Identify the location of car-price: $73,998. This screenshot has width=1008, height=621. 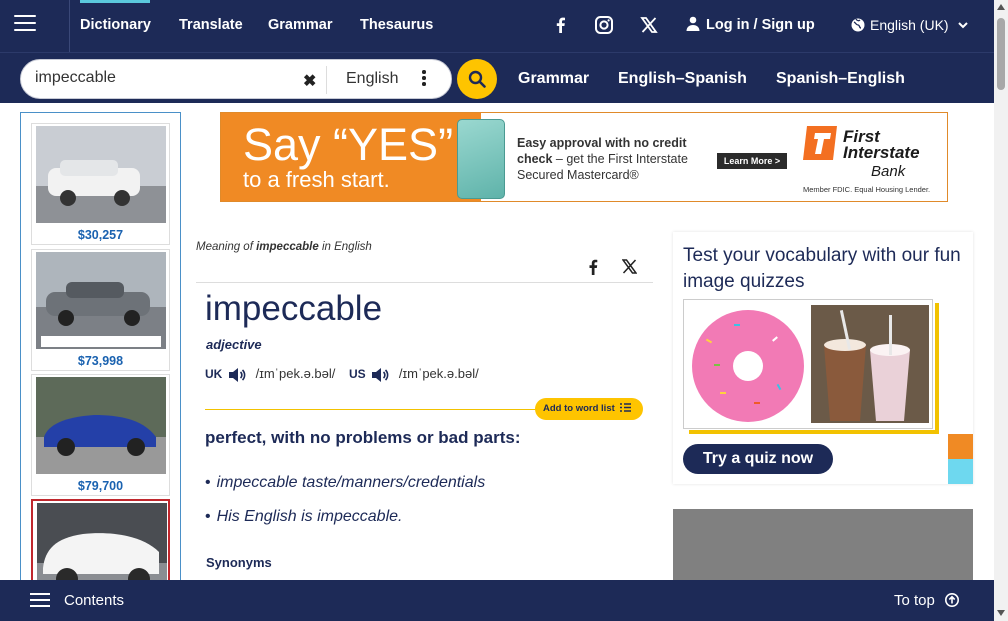
(100, 361).